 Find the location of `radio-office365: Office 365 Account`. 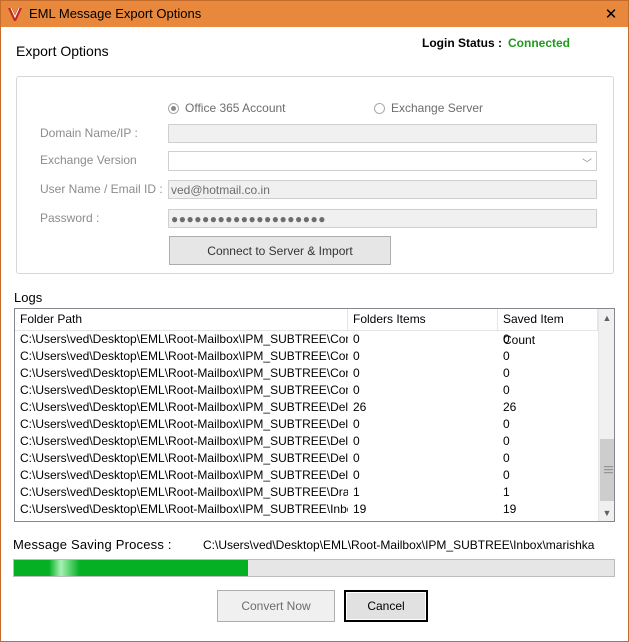

radio-office365: Office 365 Account is located at coordinates (227, 108).